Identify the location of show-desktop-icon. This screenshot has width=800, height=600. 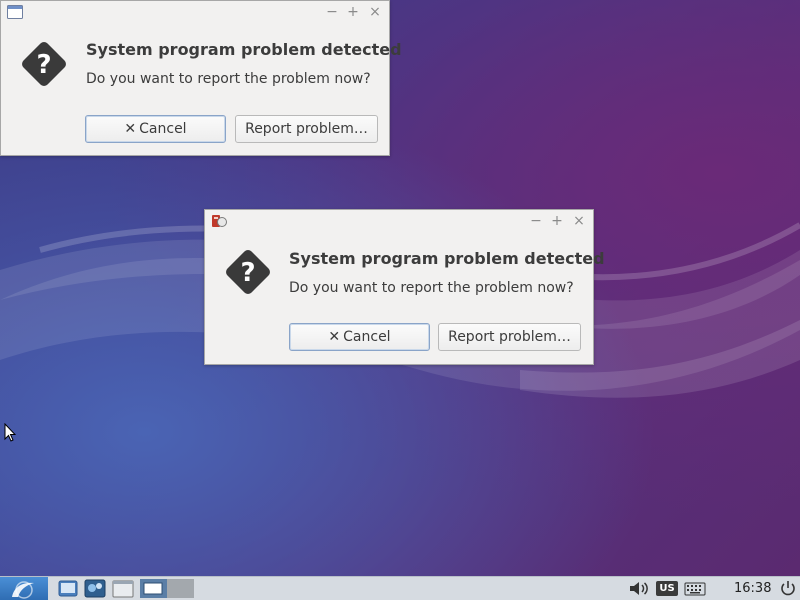
(68, 588).